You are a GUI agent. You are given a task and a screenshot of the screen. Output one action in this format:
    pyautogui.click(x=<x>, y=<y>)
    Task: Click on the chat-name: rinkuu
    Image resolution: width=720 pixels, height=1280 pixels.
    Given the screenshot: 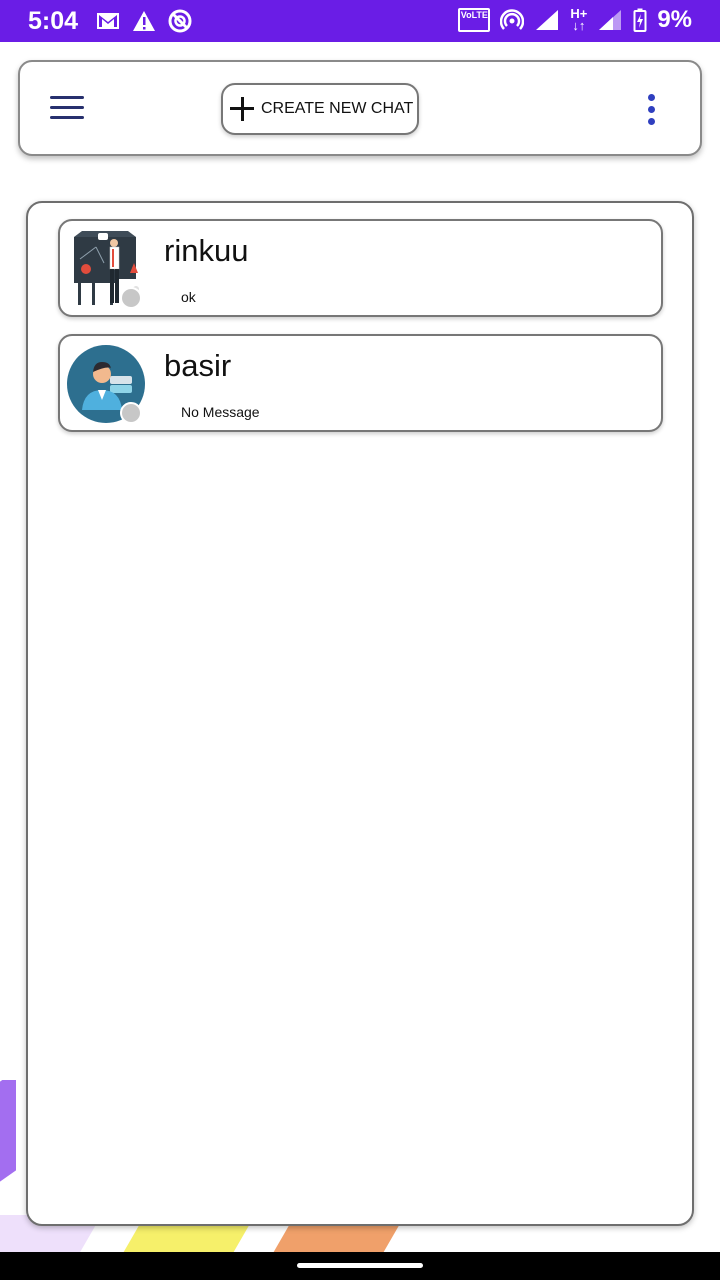 What is the action you would take?
    pyautogui.click(x=206, y=250)
    